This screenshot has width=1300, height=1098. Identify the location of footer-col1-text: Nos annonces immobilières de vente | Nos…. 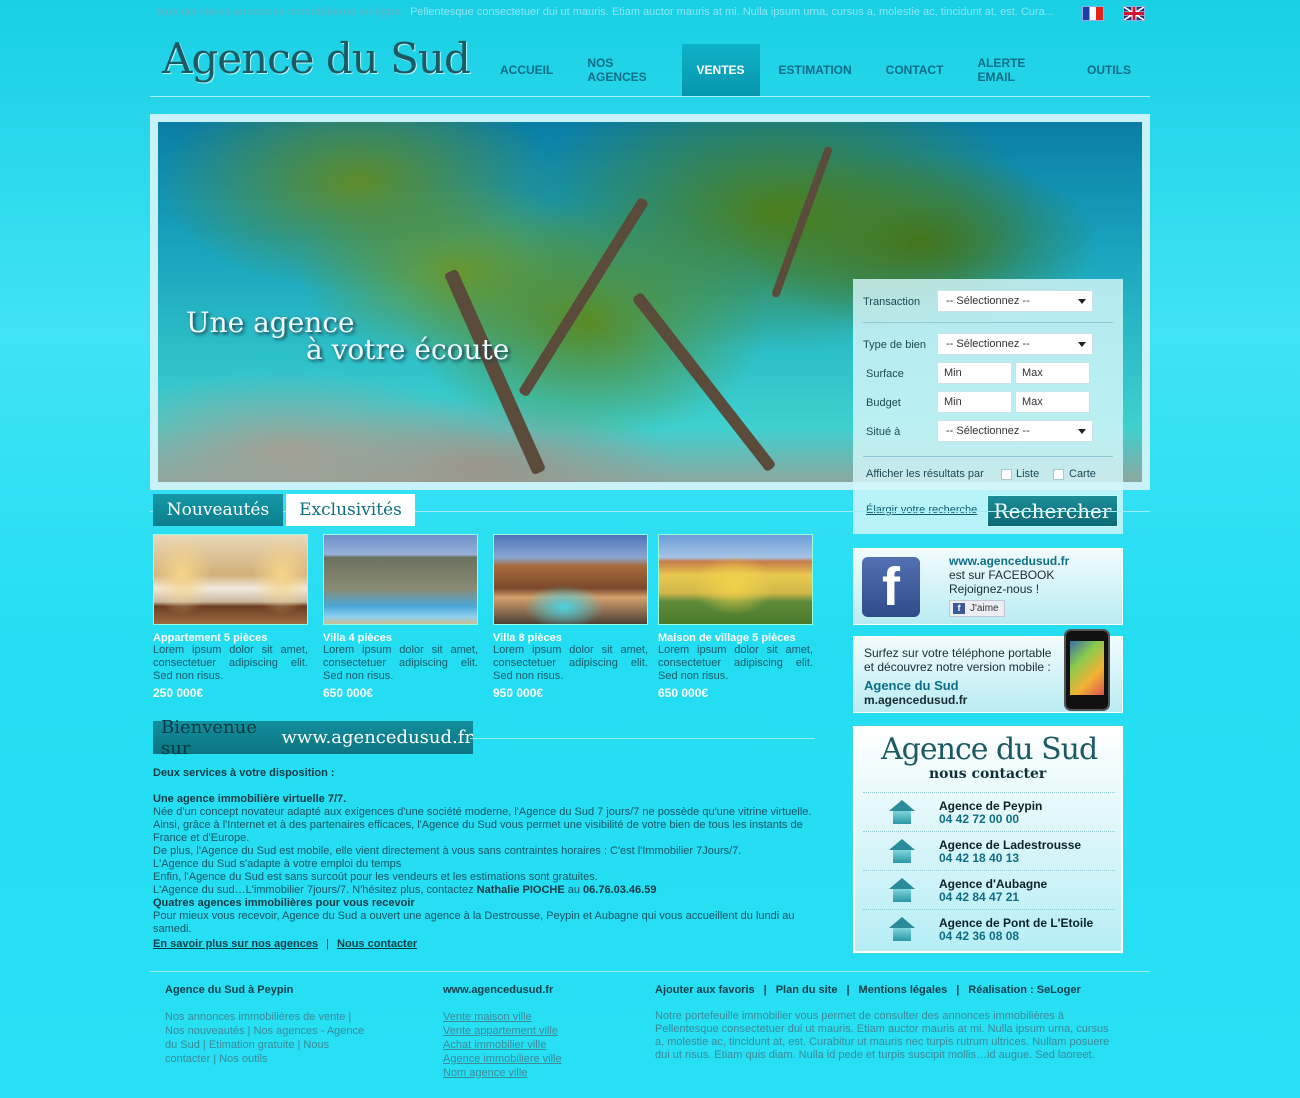
(265, 1038).